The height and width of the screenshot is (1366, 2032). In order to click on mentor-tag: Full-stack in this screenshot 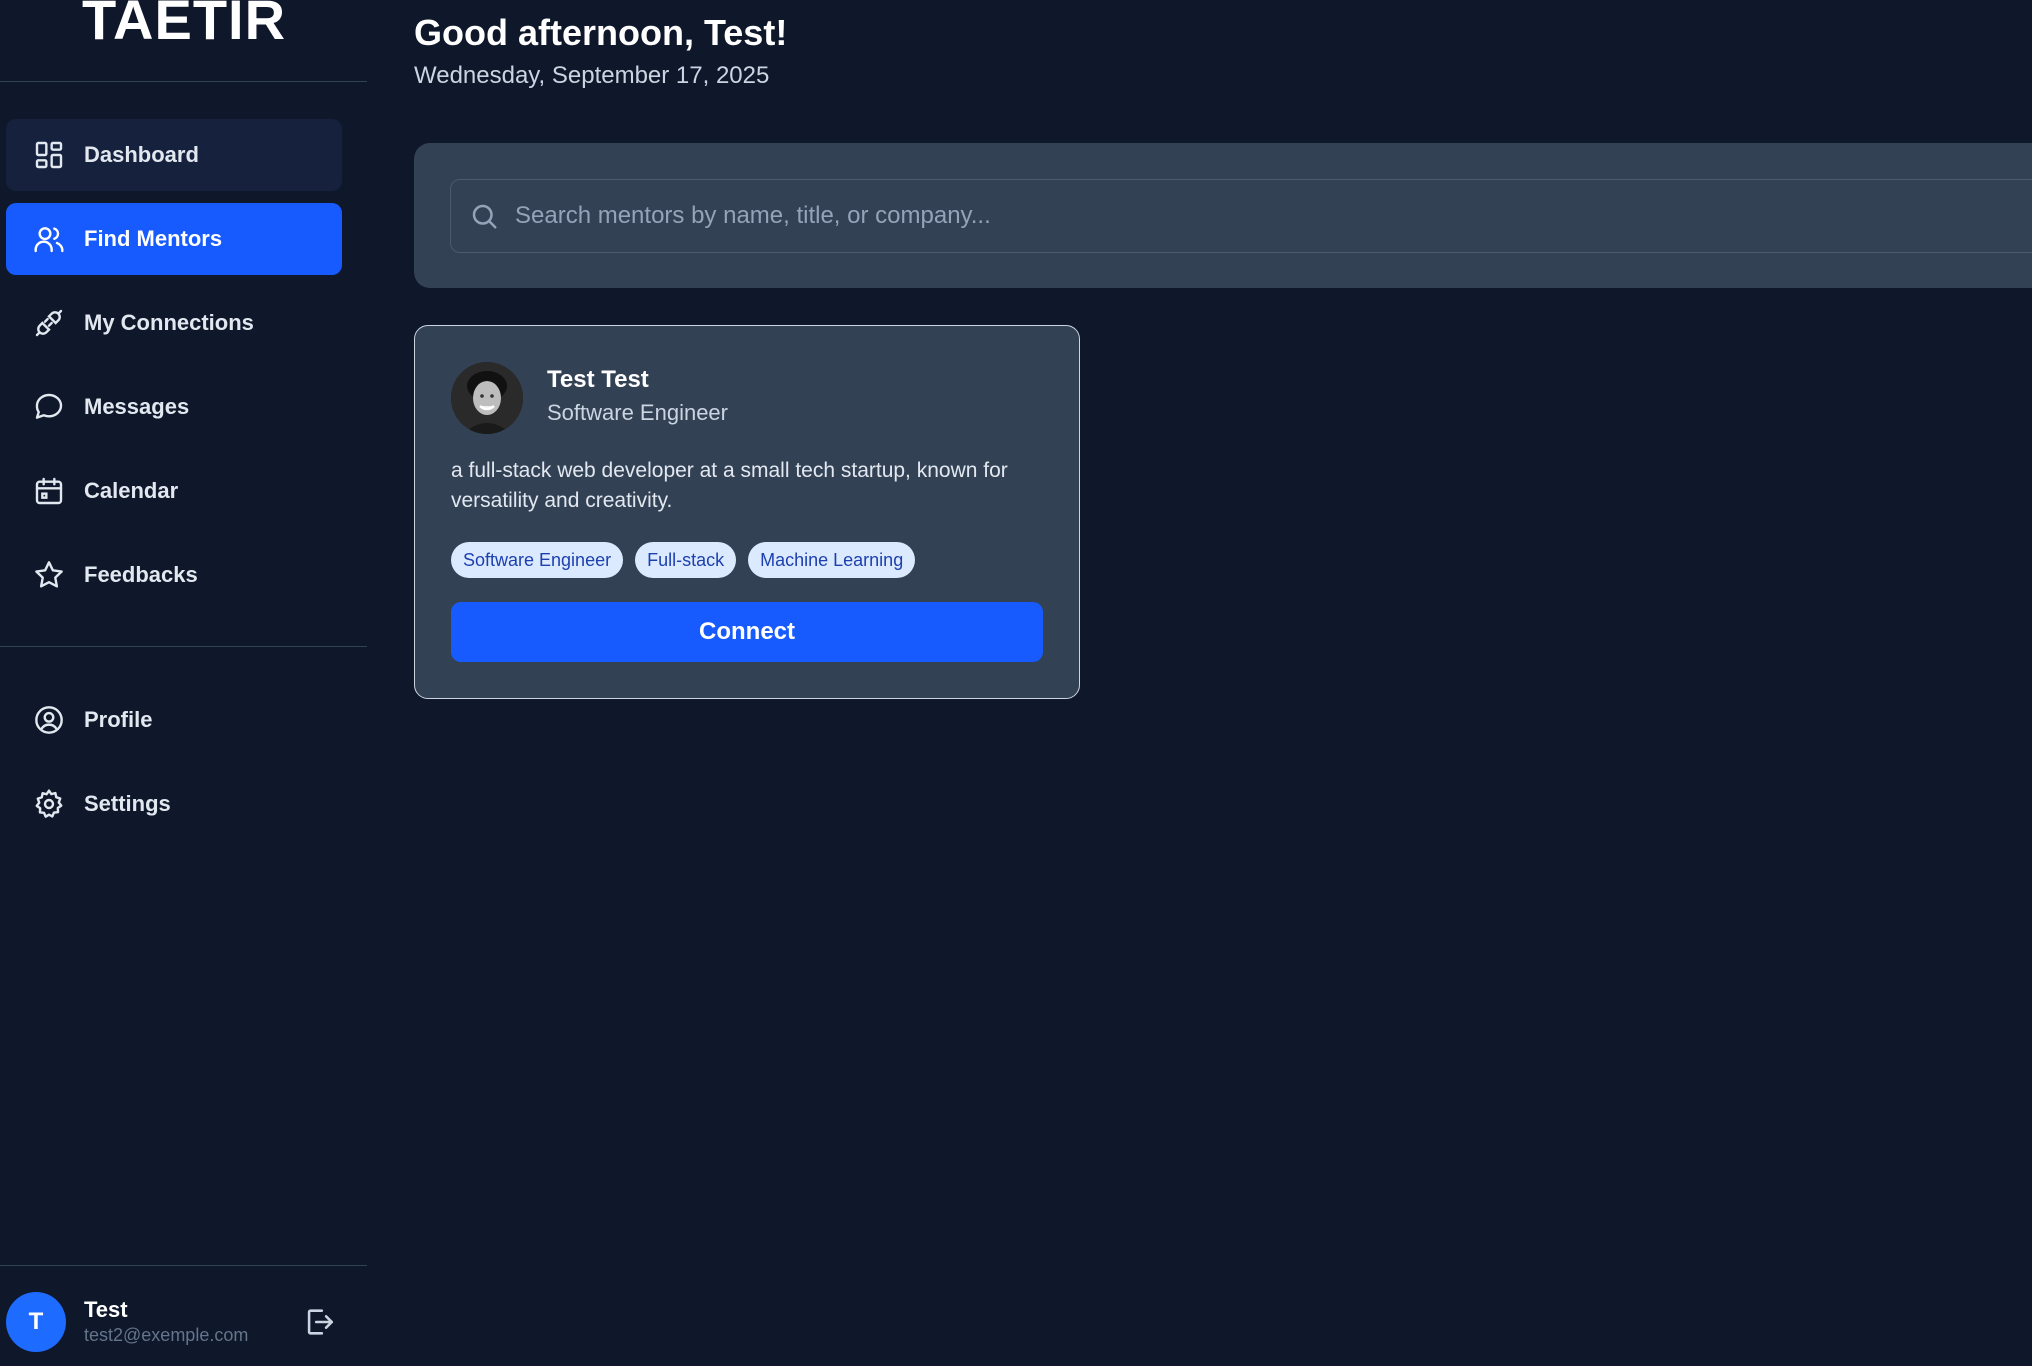, I will do `click(686, 560)`.